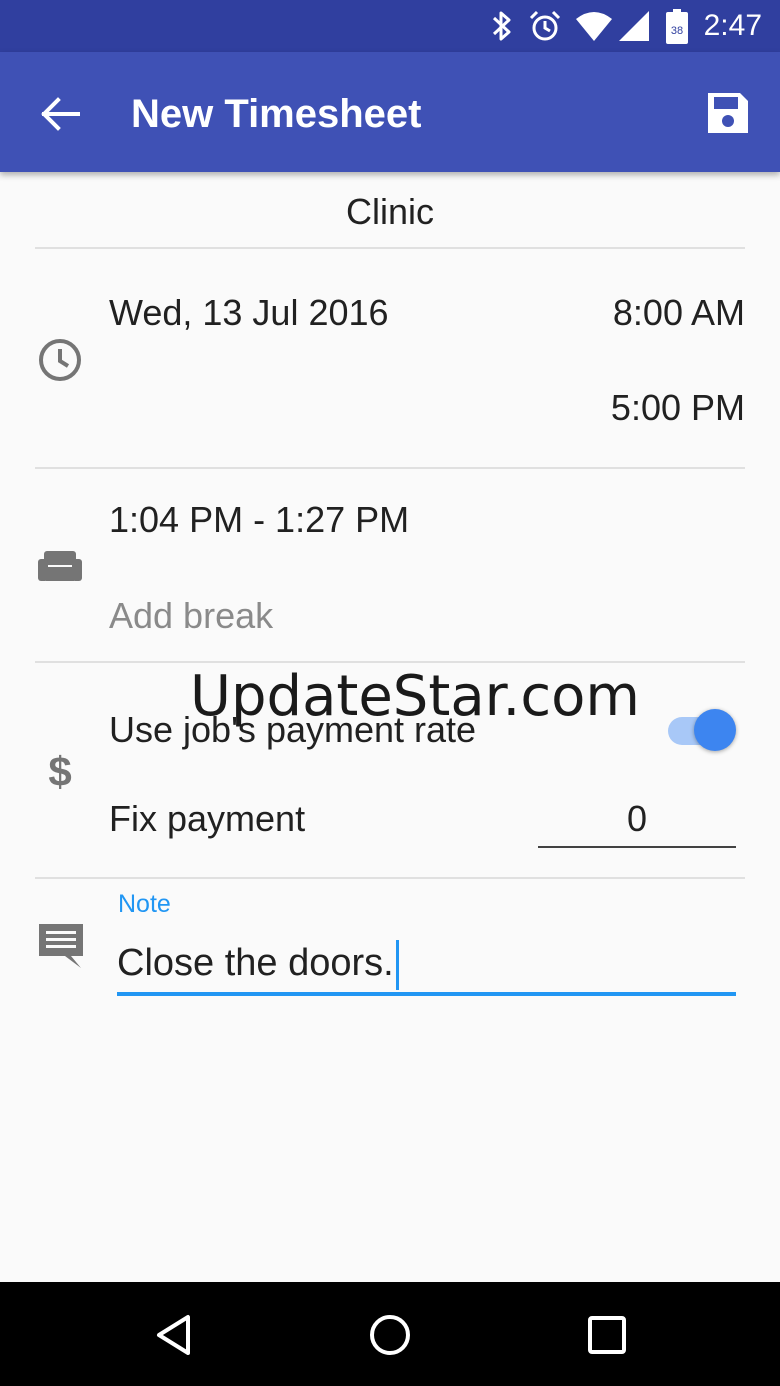 This screenshot has width=780, height=1386. What do you see at coordinates (679, 313) in the screenshot?
I see `start-time-field: 8:00 AM` at bounding box center [679, 313].